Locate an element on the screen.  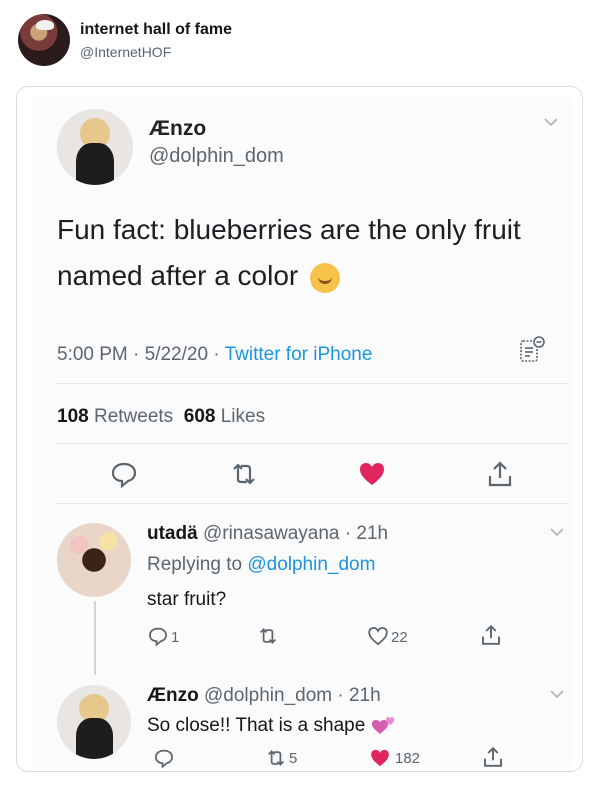
smiling-hugging-emoji-icon is located at coordinates (325, 277).